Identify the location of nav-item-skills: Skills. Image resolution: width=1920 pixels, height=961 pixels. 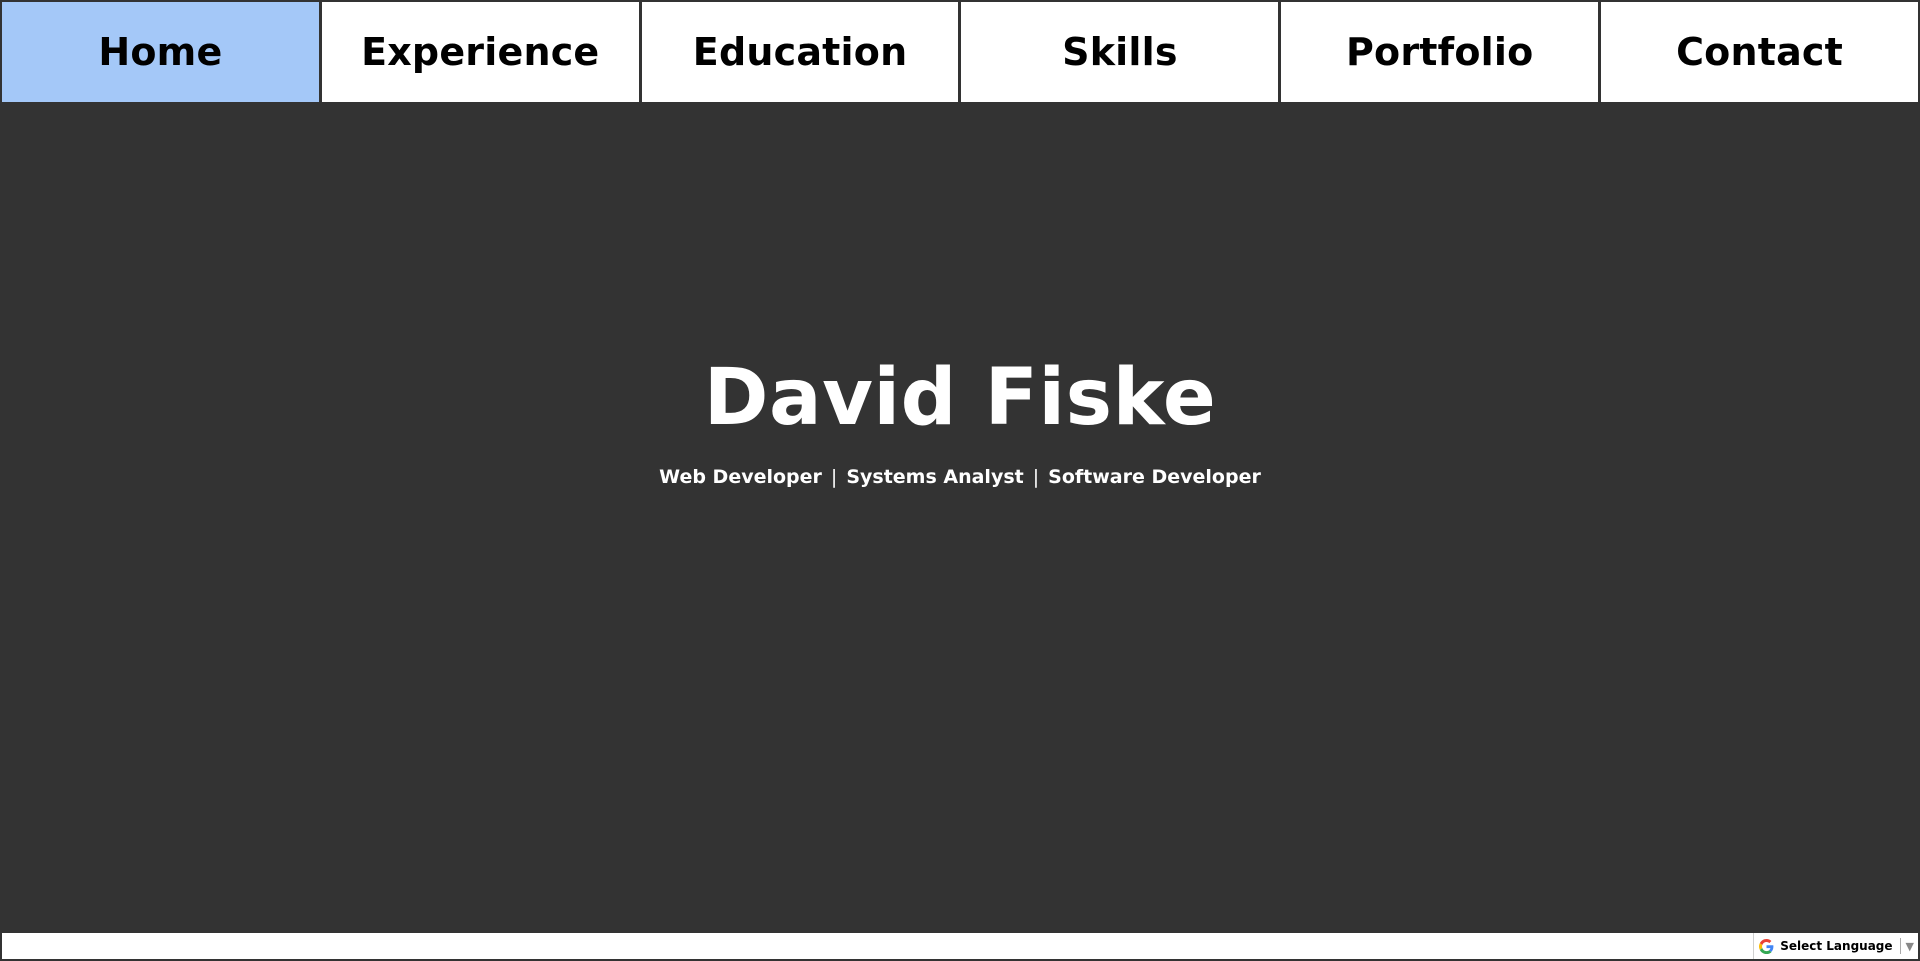
(1120, 52).